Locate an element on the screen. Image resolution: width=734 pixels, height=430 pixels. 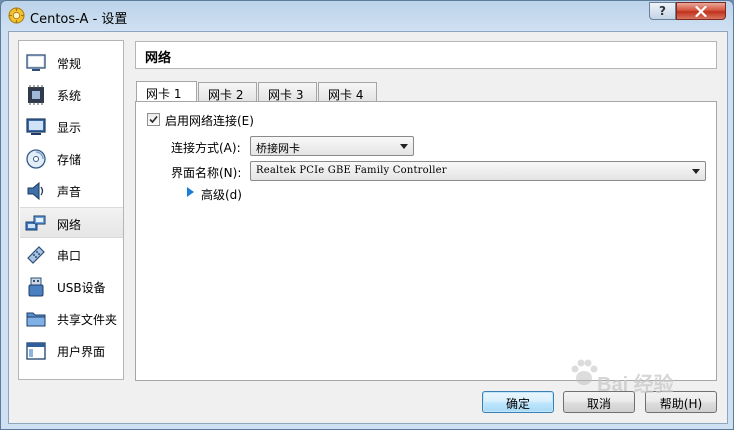
tab-adapter-1: 网卡 1 is located at coordinates (166, 92).